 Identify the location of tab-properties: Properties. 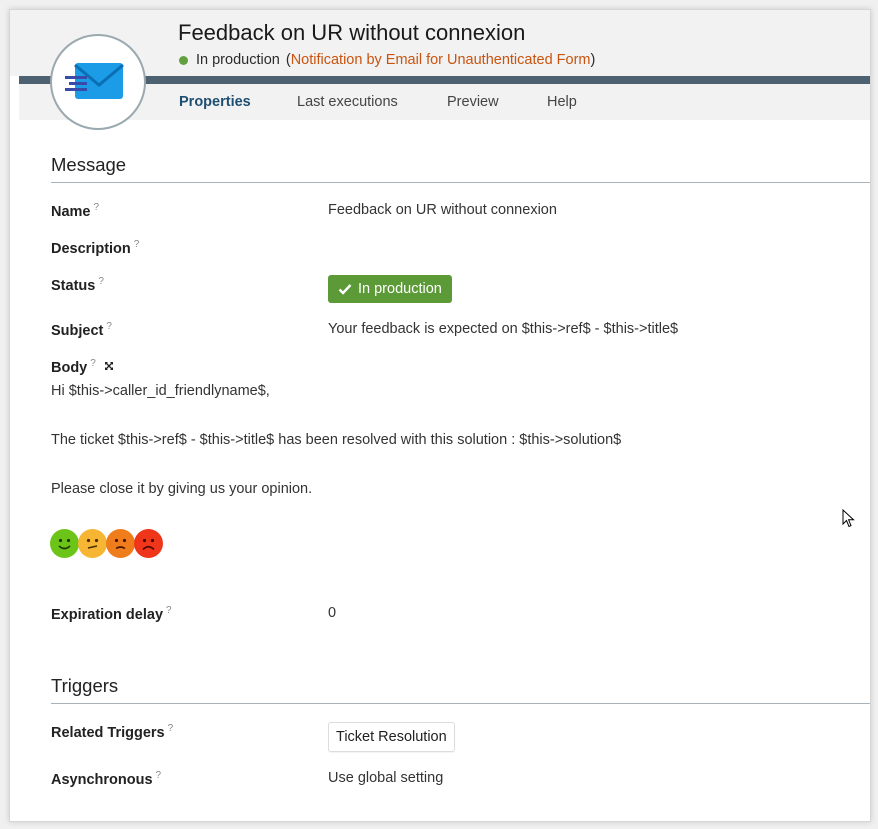
(215, 102).